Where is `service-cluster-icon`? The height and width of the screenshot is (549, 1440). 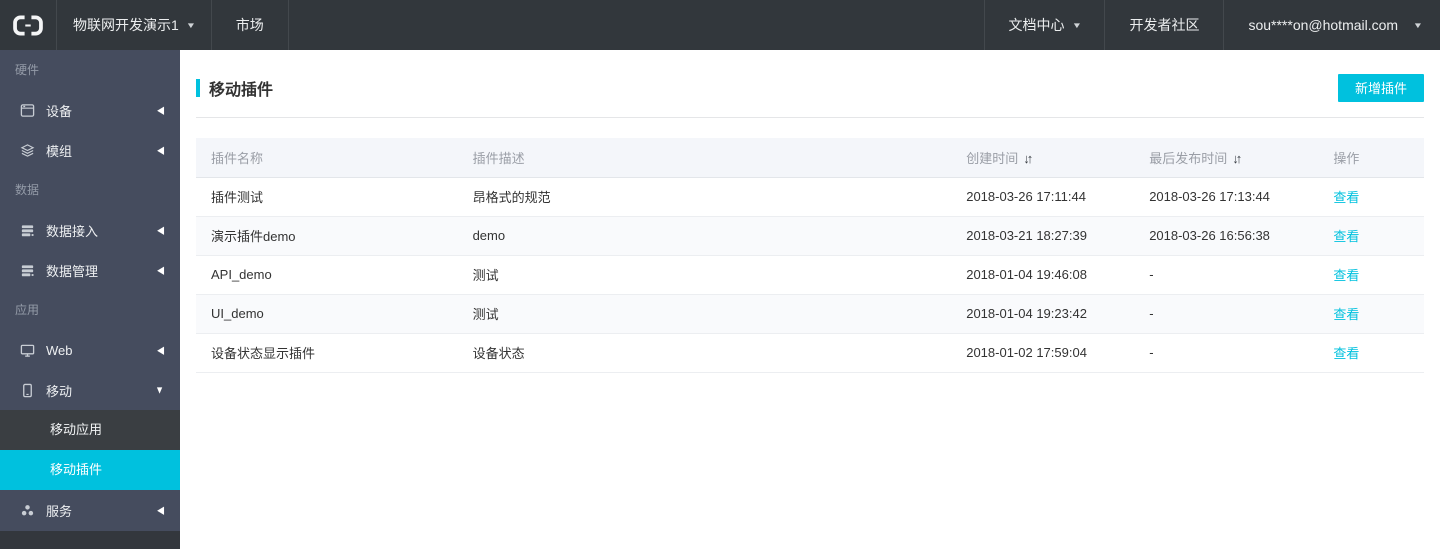
service-cluster-icon is located at coordinates (27, 510).